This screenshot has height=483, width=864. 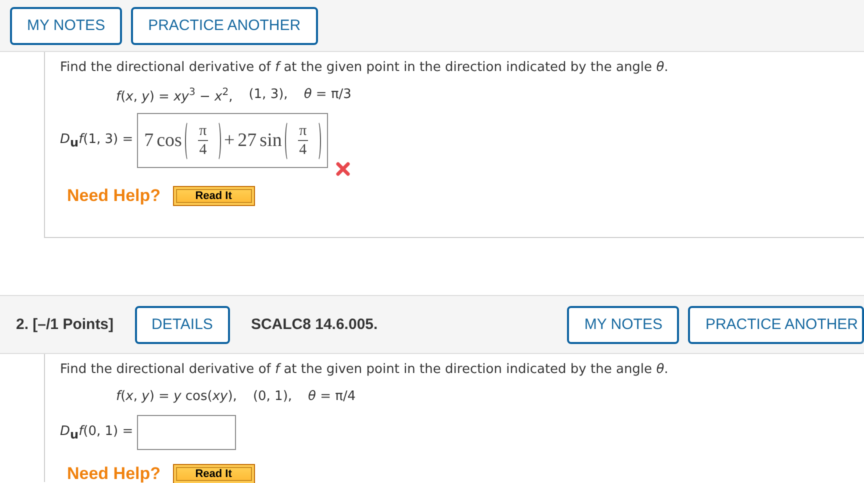 What do you see at coordinates (182, 325) in the screenshot?
I see `details-button: DETAILS` at bounding box center [182, 325].